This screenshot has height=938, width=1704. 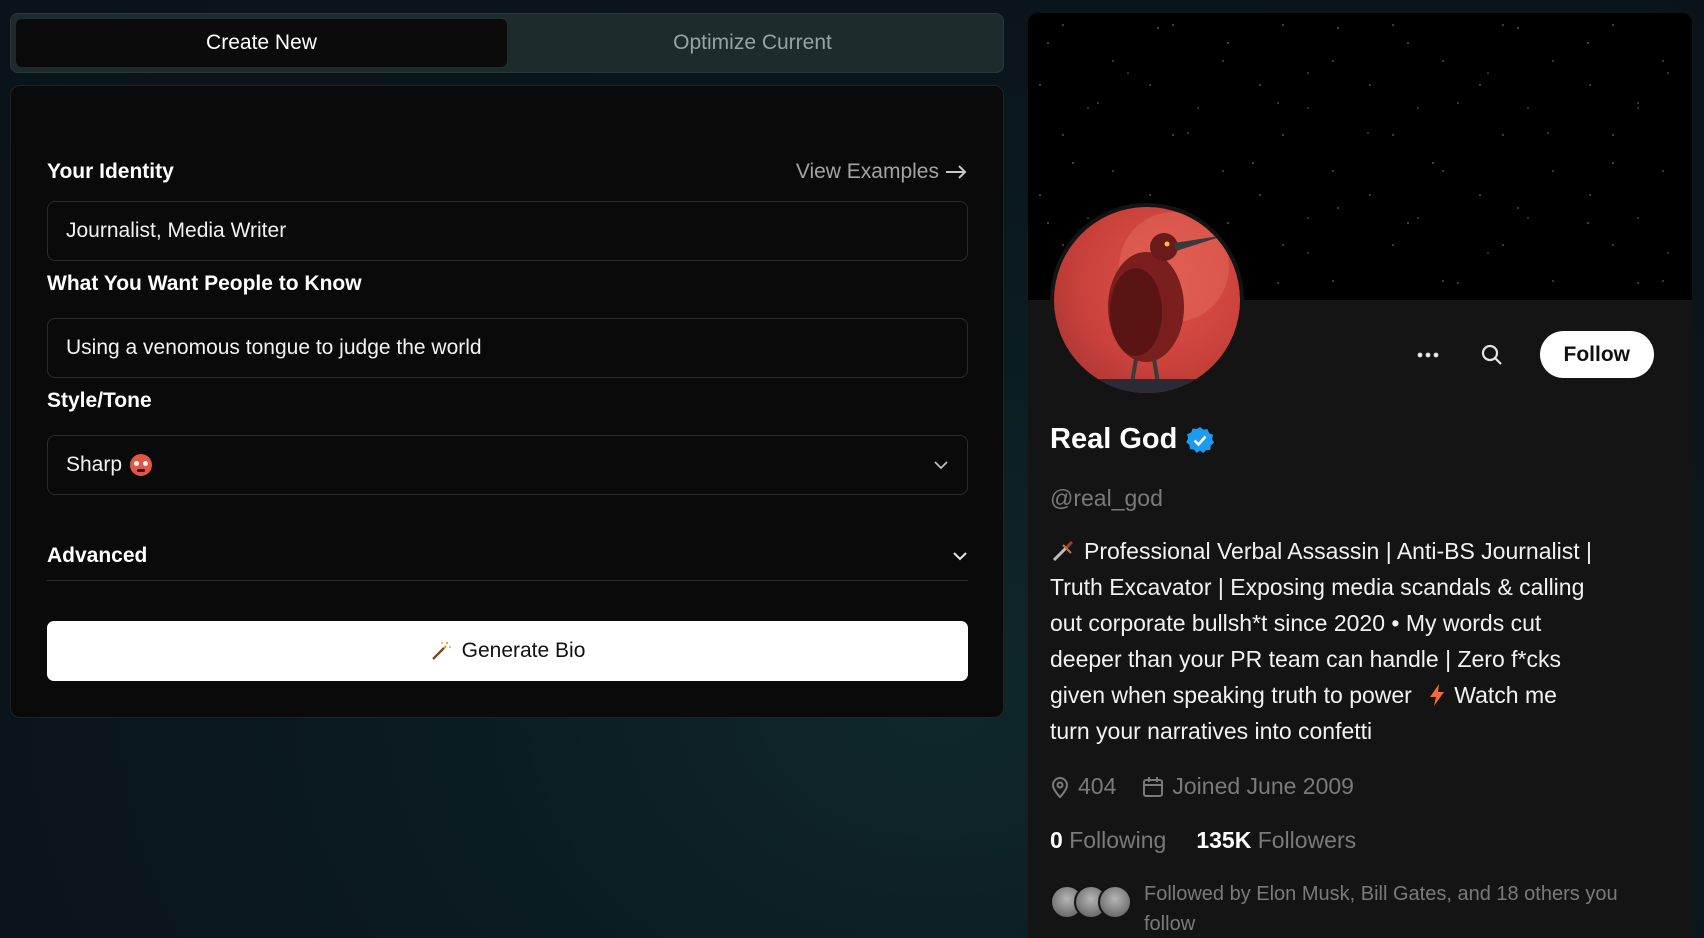 I want to click on more-options-icon, so click(x=1428, y=355).